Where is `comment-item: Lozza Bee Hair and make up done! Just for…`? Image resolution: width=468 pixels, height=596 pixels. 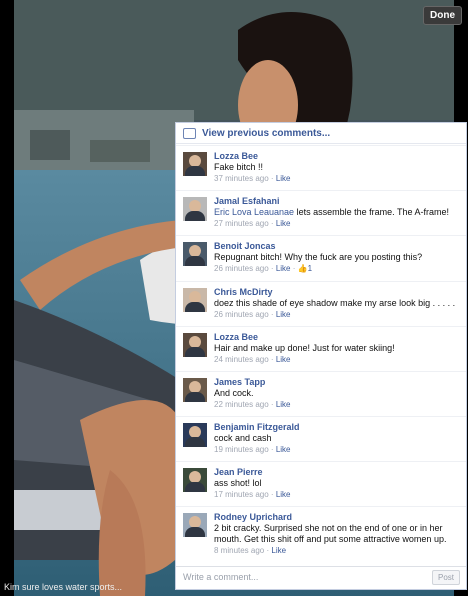 comment-item: Lozza Bee Hair and make up done! Just for… is located at coordinates (321, 348).